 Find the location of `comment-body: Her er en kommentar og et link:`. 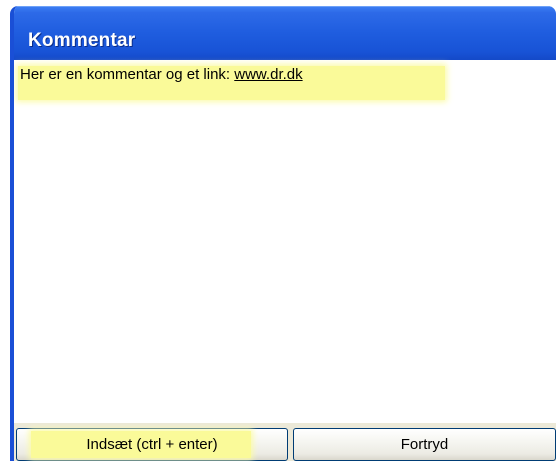

comment-body: Her er en kommentar og et link: is located at coordinates (127, 74).